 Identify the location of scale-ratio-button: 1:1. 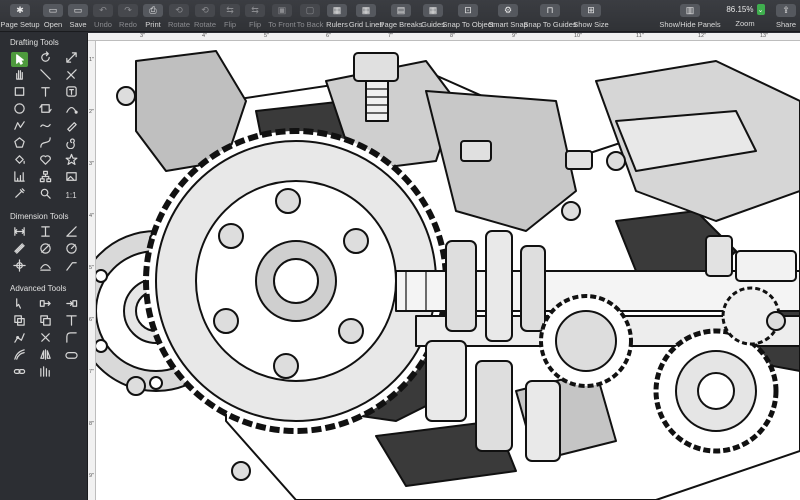
(71, 195).